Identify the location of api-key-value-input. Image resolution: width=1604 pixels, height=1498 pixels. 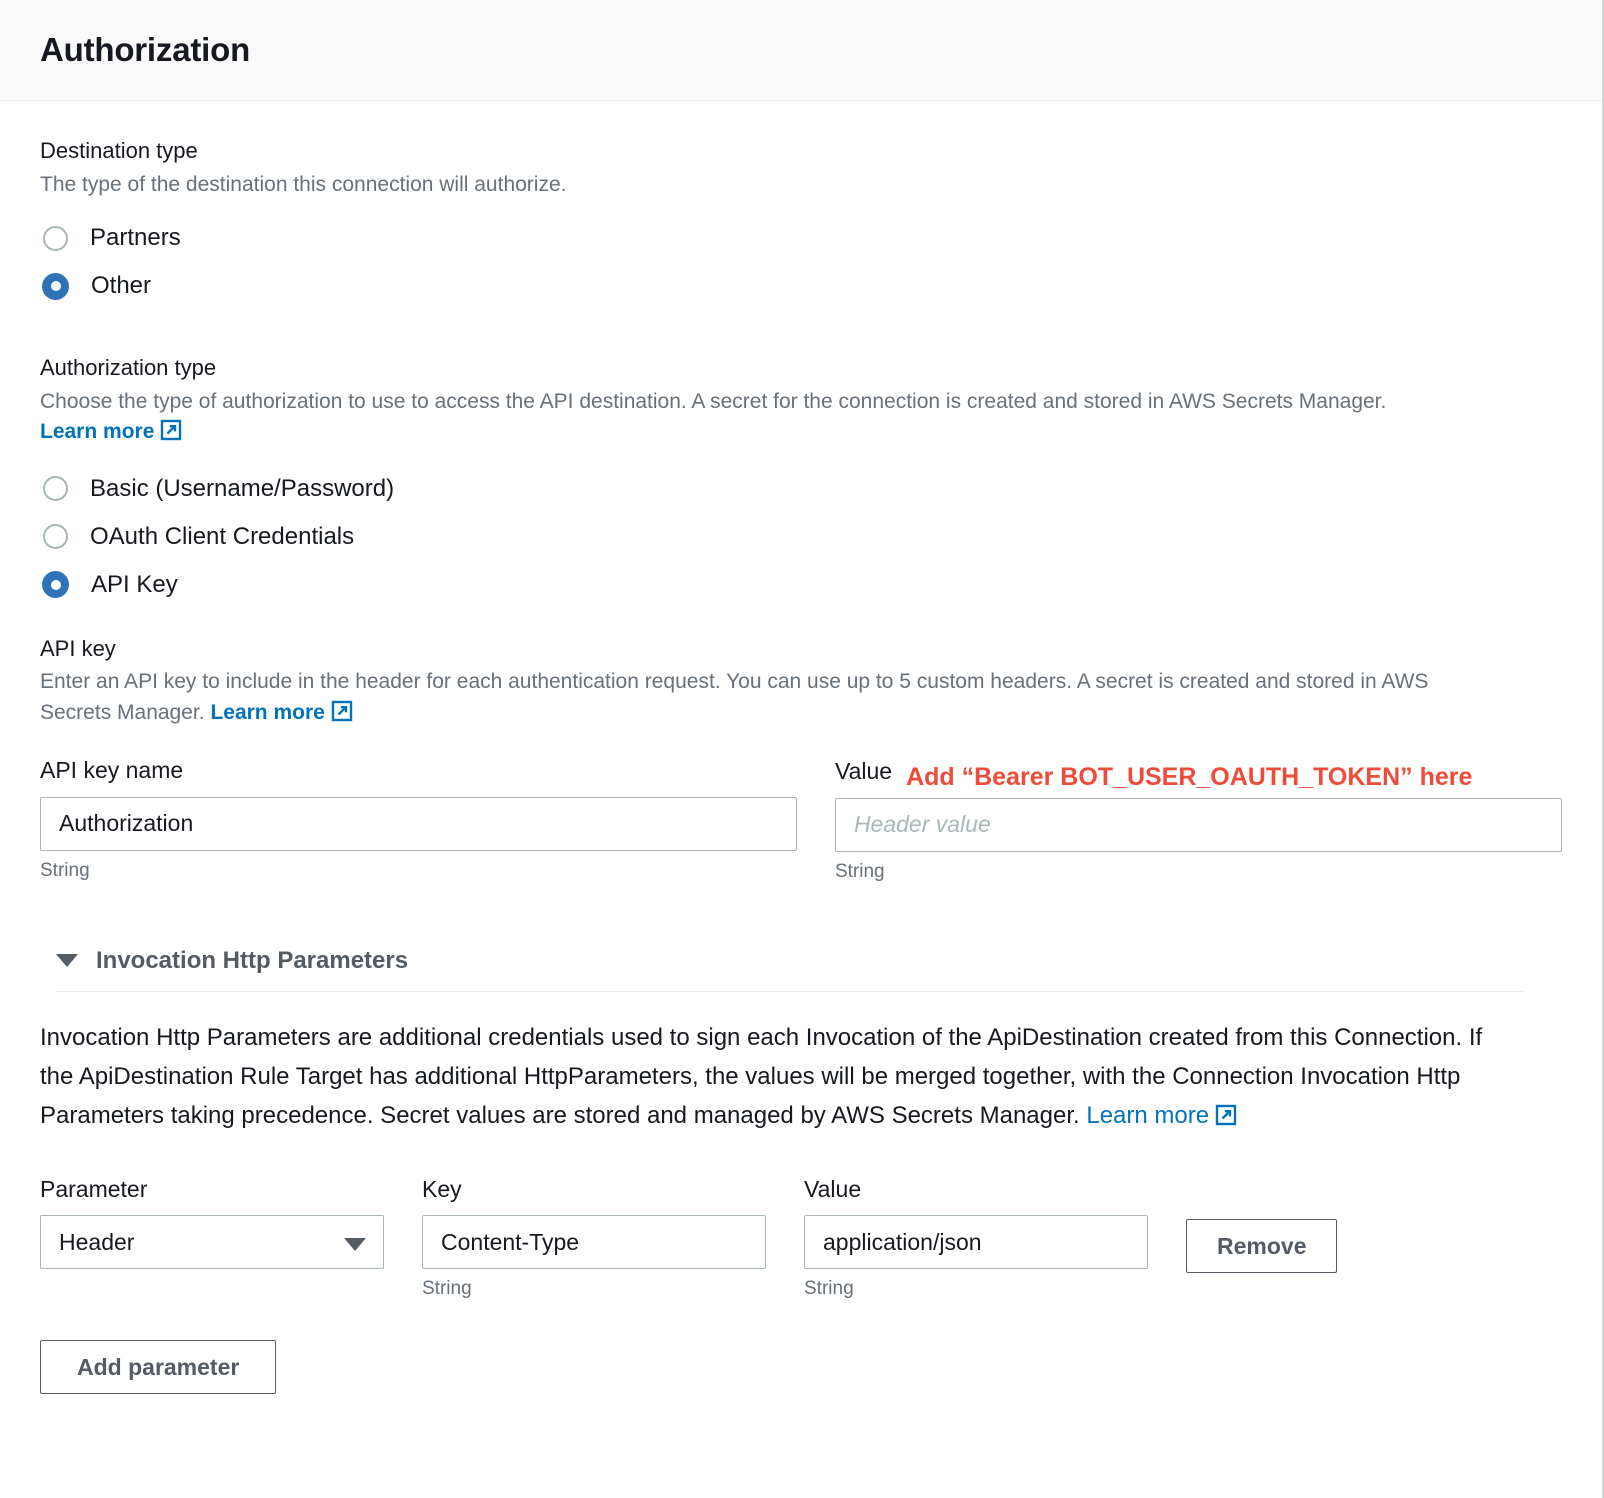
(1198, 824).